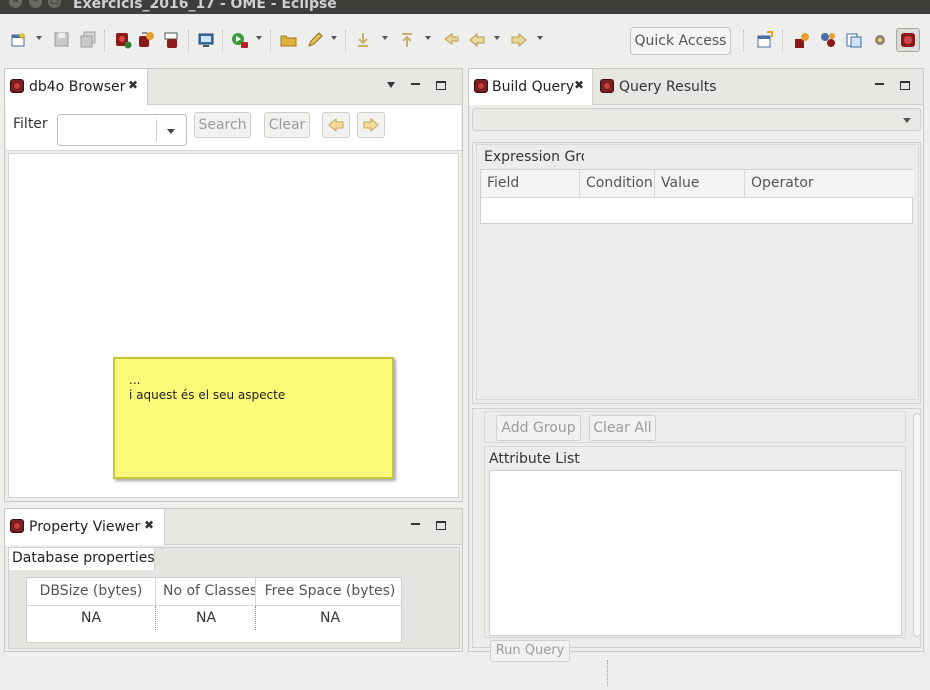 The image size is (930, 690). I want to click on filter-bar: Filter Search Clear, so click(233, 128).